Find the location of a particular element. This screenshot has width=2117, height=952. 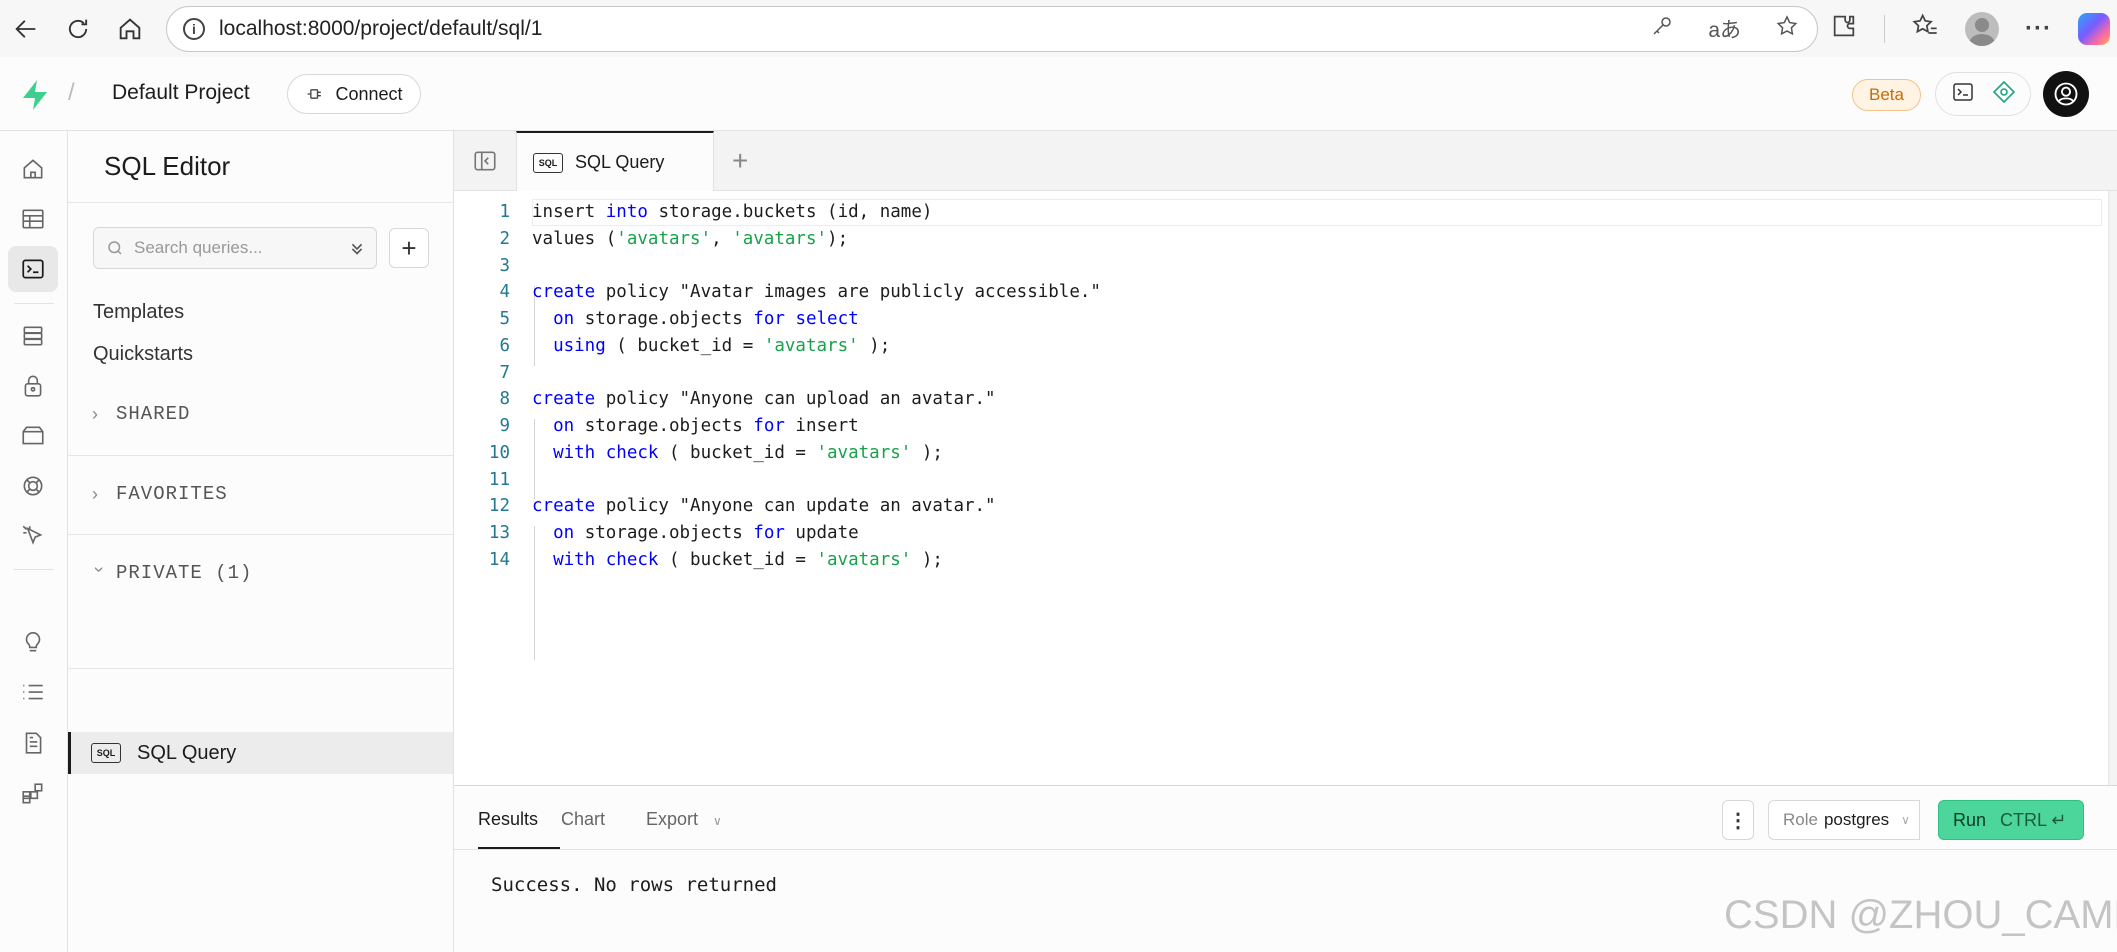

line-number: 6 is located at coordinates (504, 346).